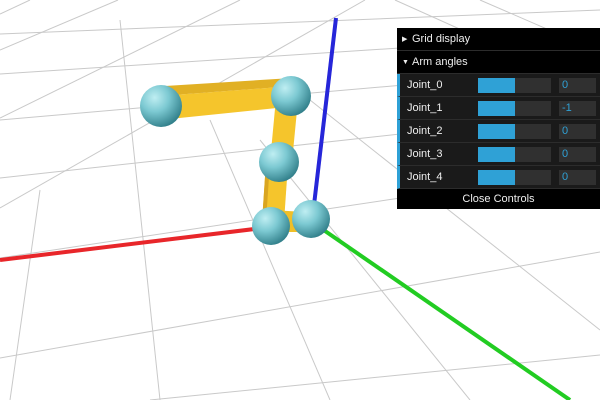  Describe the element at coordinates (291, 96) in the screenshot. I see `joint-sphere-elbow` at that location.